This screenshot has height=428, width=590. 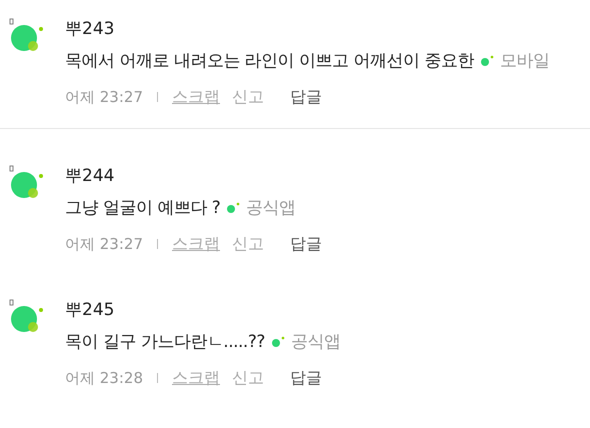 What do you see at coordinates (89, 29) in the screenshot?
I see `author-name: 뿌243` at bounding box center [89, 29].